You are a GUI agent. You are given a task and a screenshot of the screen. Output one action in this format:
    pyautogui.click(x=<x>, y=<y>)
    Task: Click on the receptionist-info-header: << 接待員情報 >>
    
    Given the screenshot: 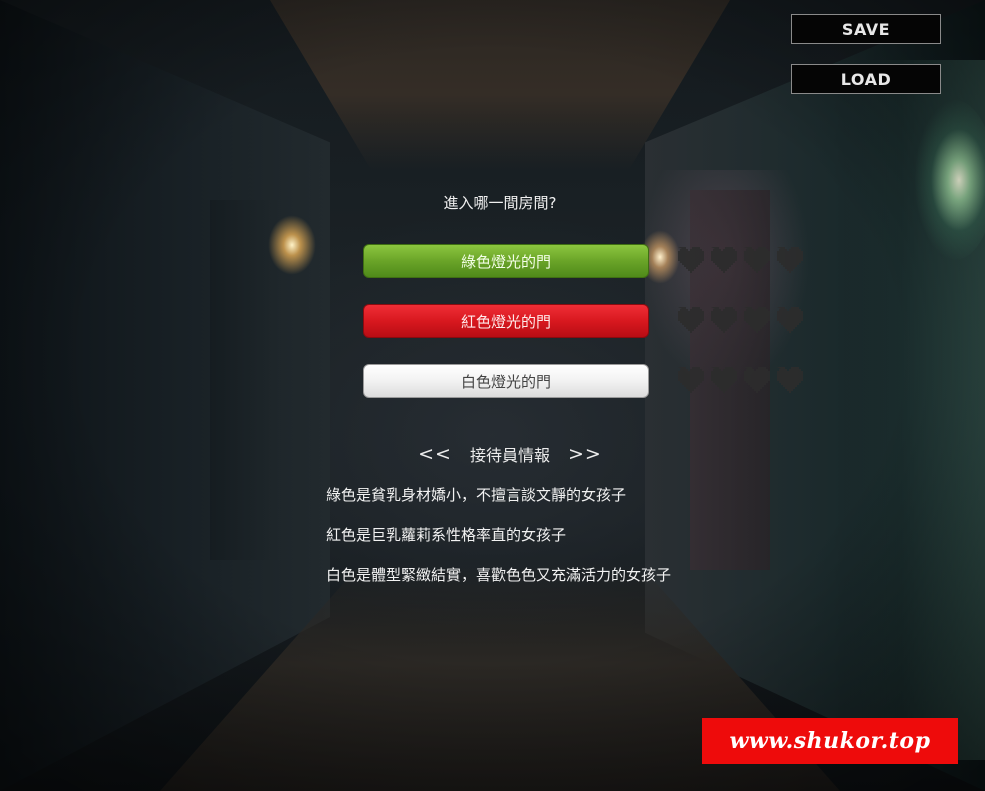 What is the action you would take?
    pyautogui.click(x=510, y=454)
    